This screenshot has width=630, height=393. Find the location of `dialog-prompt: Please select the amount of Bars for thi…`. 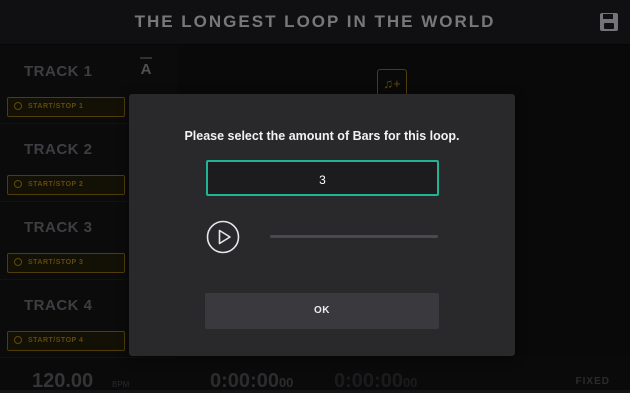

dialog-prompt: Please select the amount of Bars for thi… is located at coordinates (322, 136).